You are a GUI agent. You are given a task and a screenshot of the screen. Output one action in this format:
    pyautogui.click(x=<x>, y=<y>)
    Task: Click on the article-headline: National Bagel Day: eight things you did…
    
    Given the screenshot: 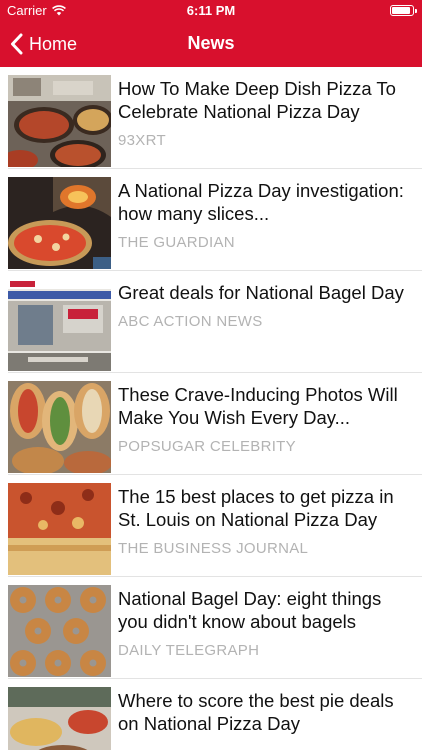 What is the action you would take?
    pyautogui.click(x=250, y=610)
    